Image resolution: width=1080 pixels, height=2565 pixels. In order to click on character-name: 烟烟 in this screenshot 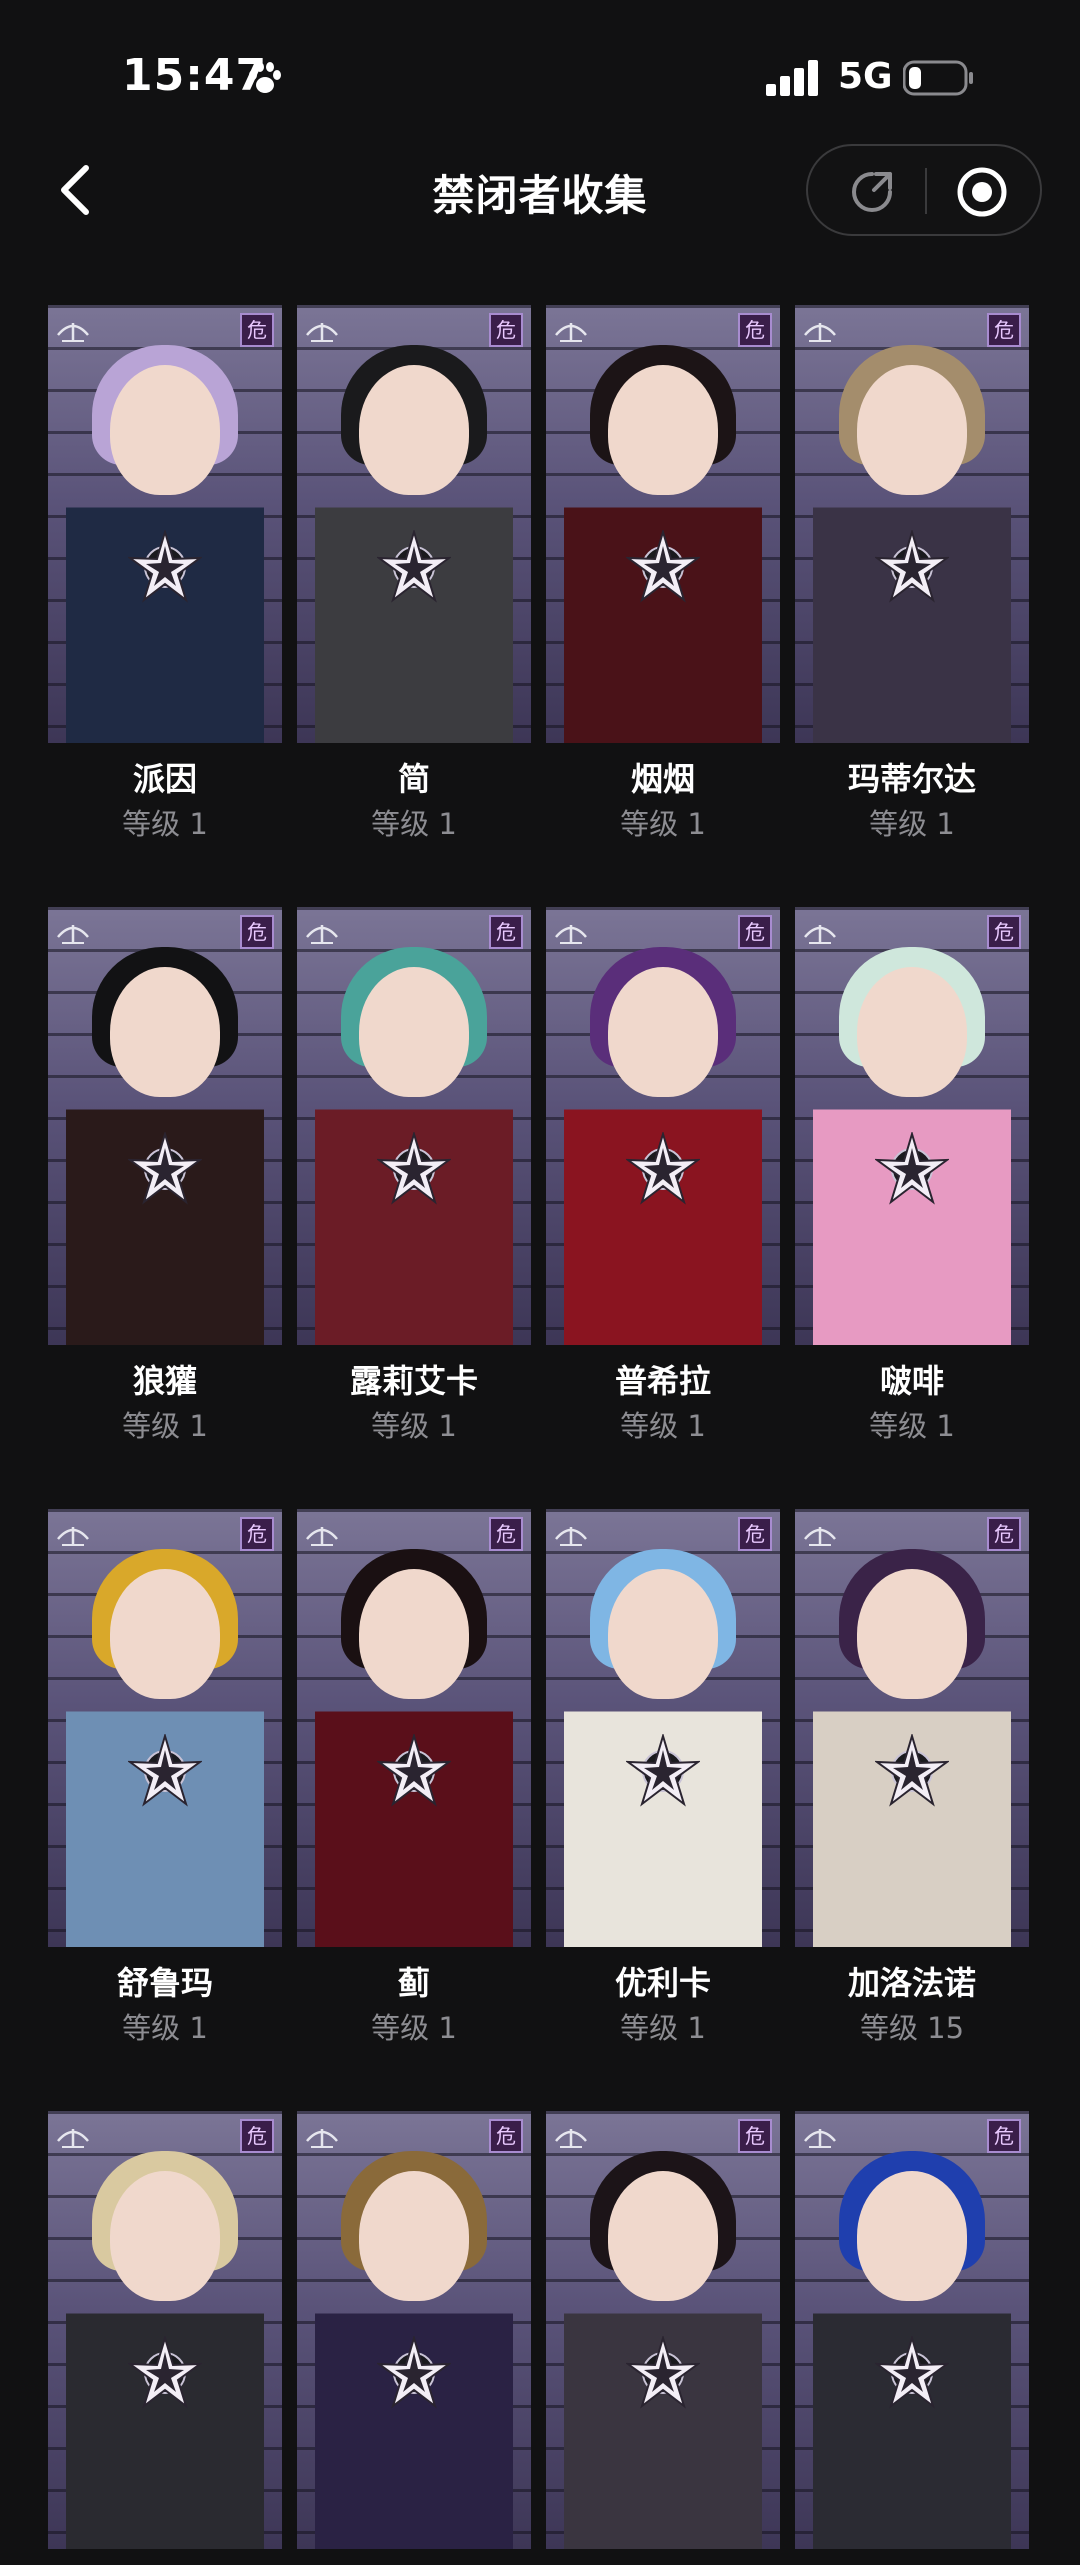, I will do `click(662, 779)`.